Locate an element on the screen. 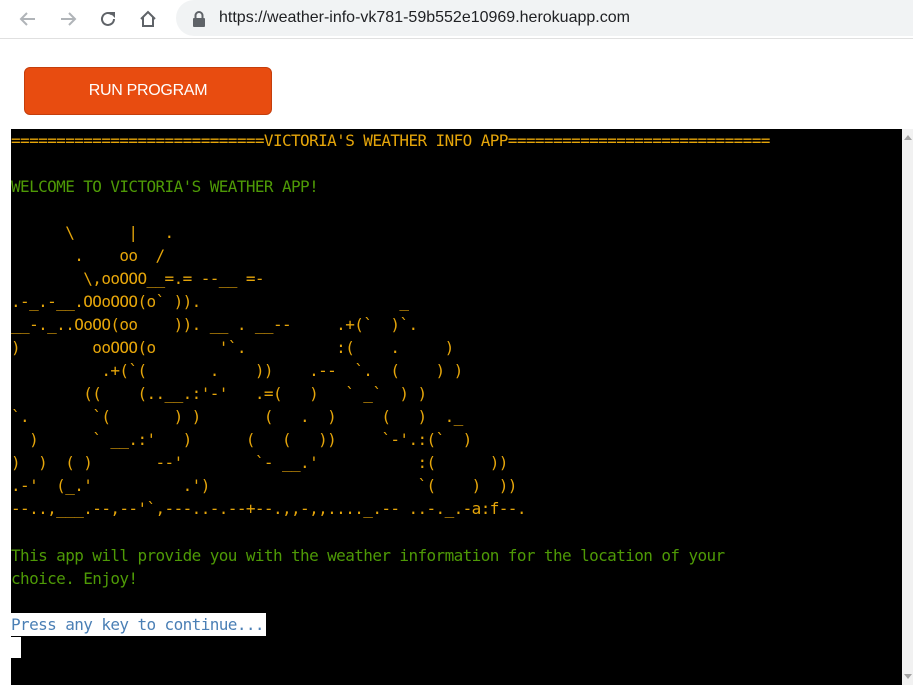  text-cursor is located at coordinates (16, 647).